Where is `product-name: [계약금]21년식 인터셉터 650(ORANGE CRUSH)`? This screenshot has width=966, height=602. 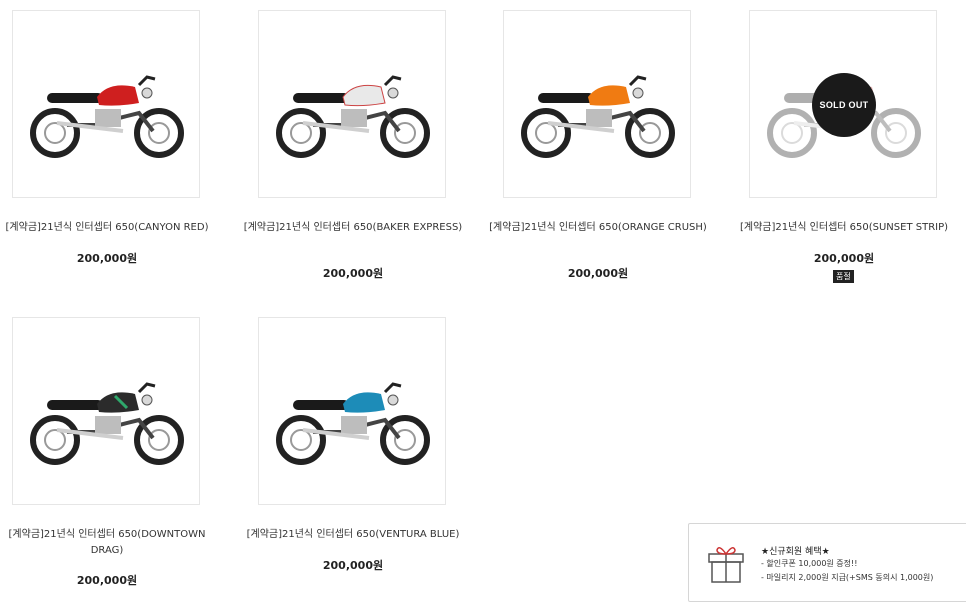
product-name: [계약금]21년식 인터셉터 650(ORANGE CRUSH) is located at coordinates (598, 228).